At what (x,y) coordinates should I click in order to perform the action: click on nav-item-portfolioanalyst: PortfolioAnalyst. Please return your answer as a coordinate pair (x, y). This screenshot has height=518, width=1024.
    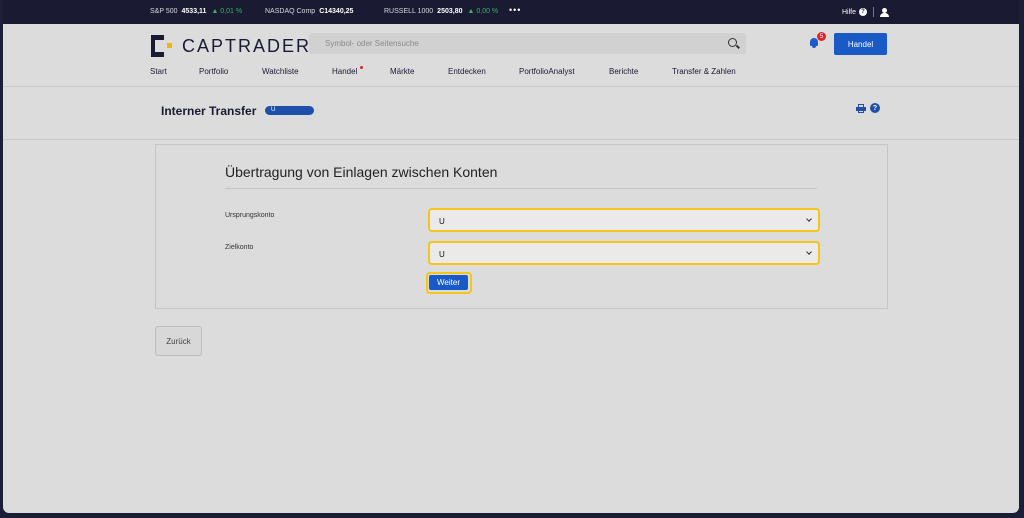
    Looking at the image, I should click on (547, 71).